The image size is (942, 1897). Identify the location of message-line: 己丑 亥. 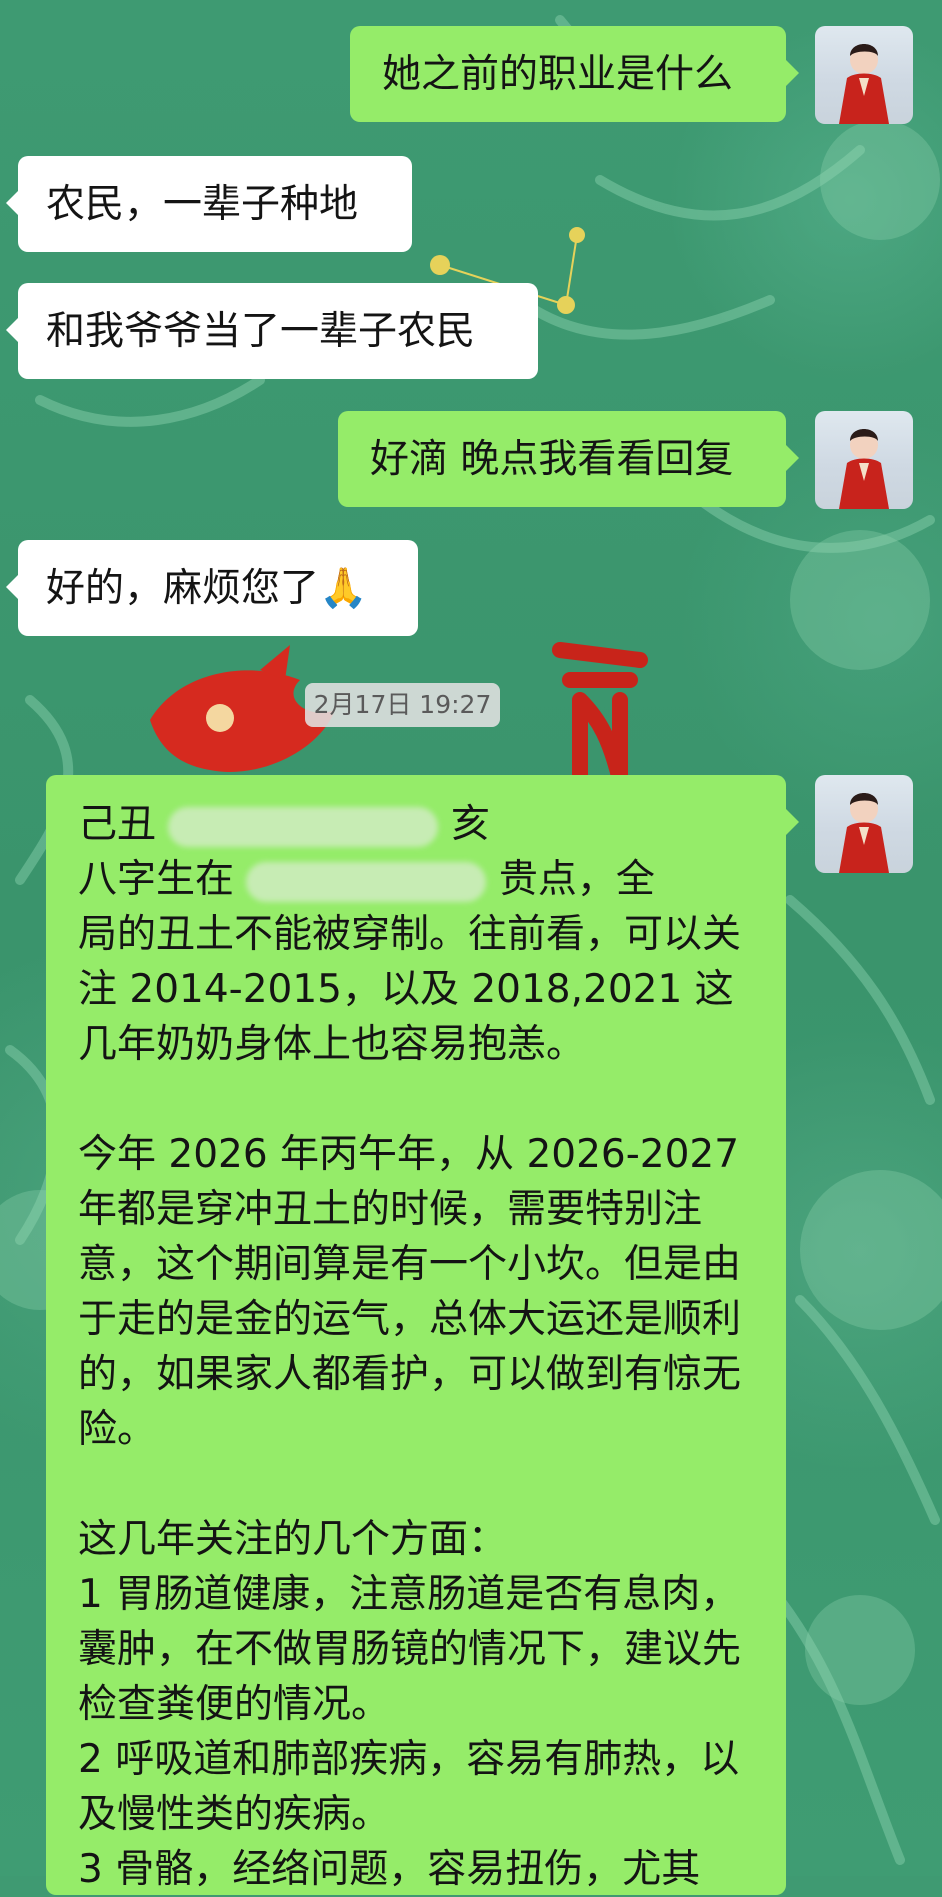
(284, 824).